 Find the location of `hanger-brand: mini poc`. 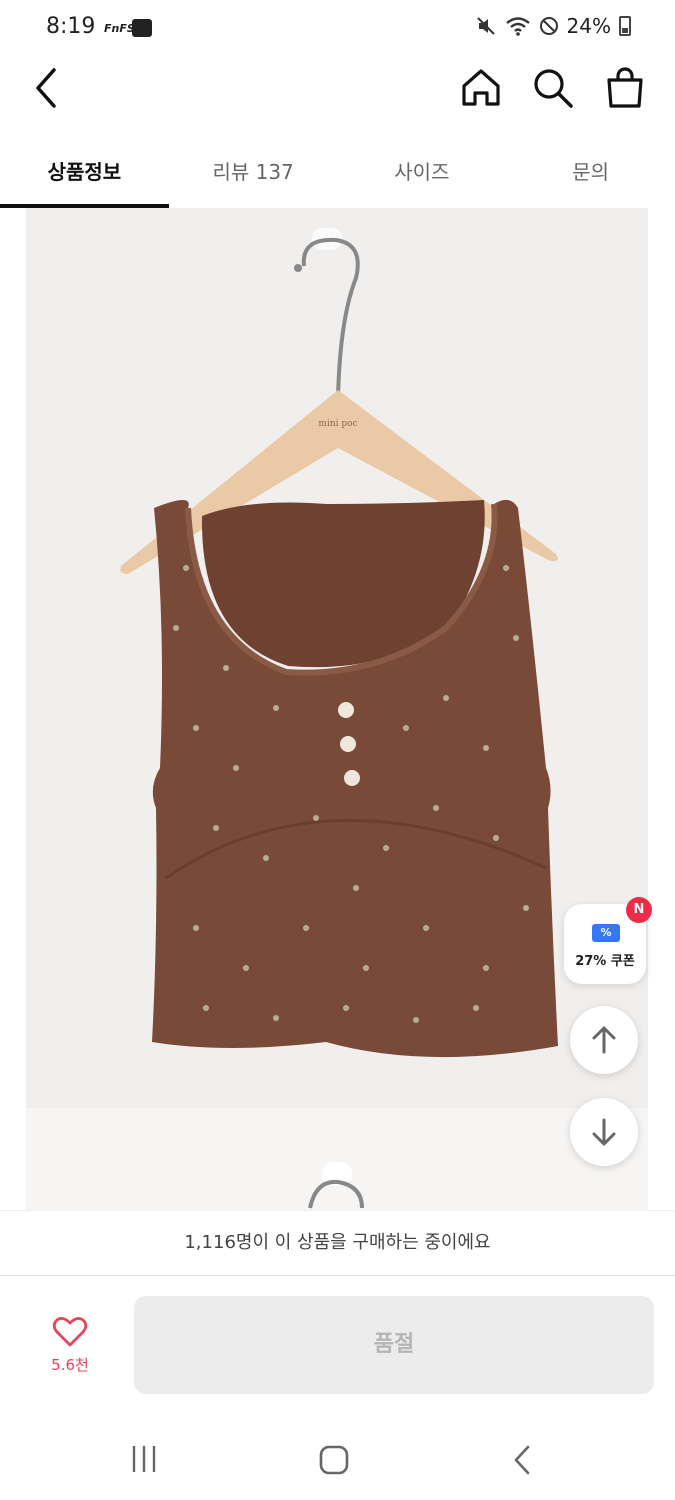

hanger-brand: mini poc is located at coordinates (337, 424).